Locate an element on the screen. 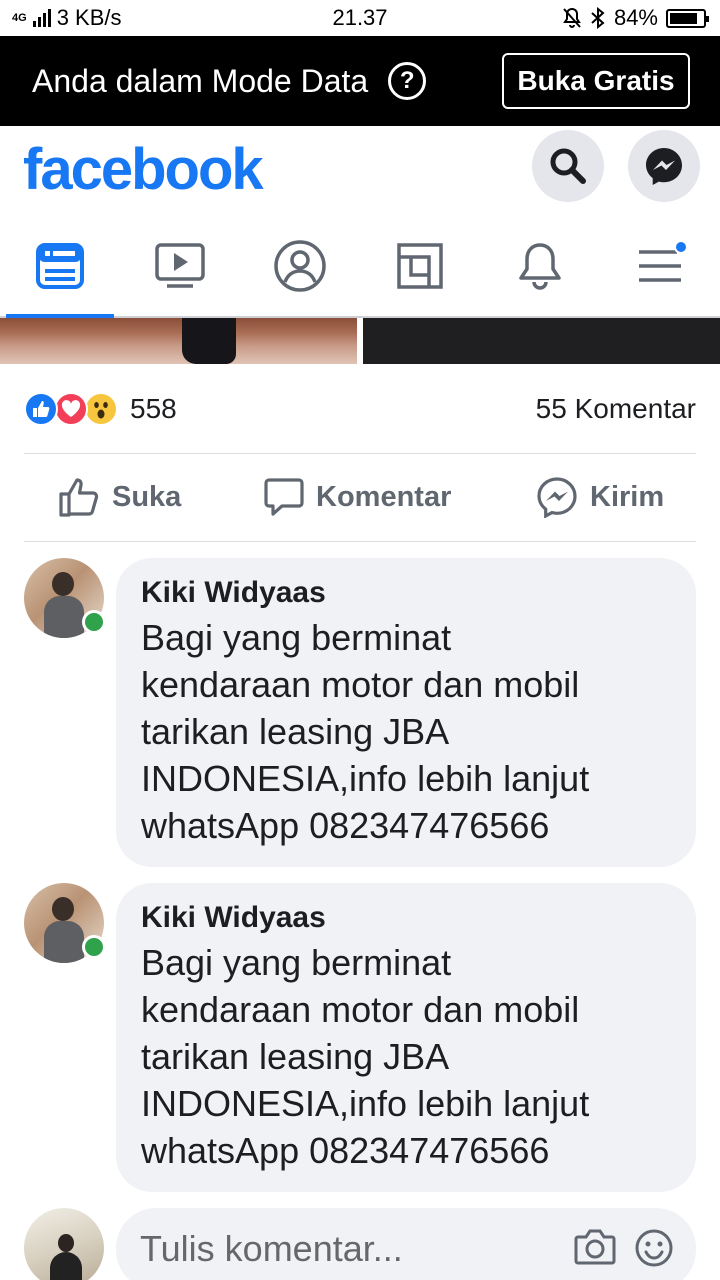 This screenshot has width=720, height=1280. tab-profile is located at coordinates (300, 266).